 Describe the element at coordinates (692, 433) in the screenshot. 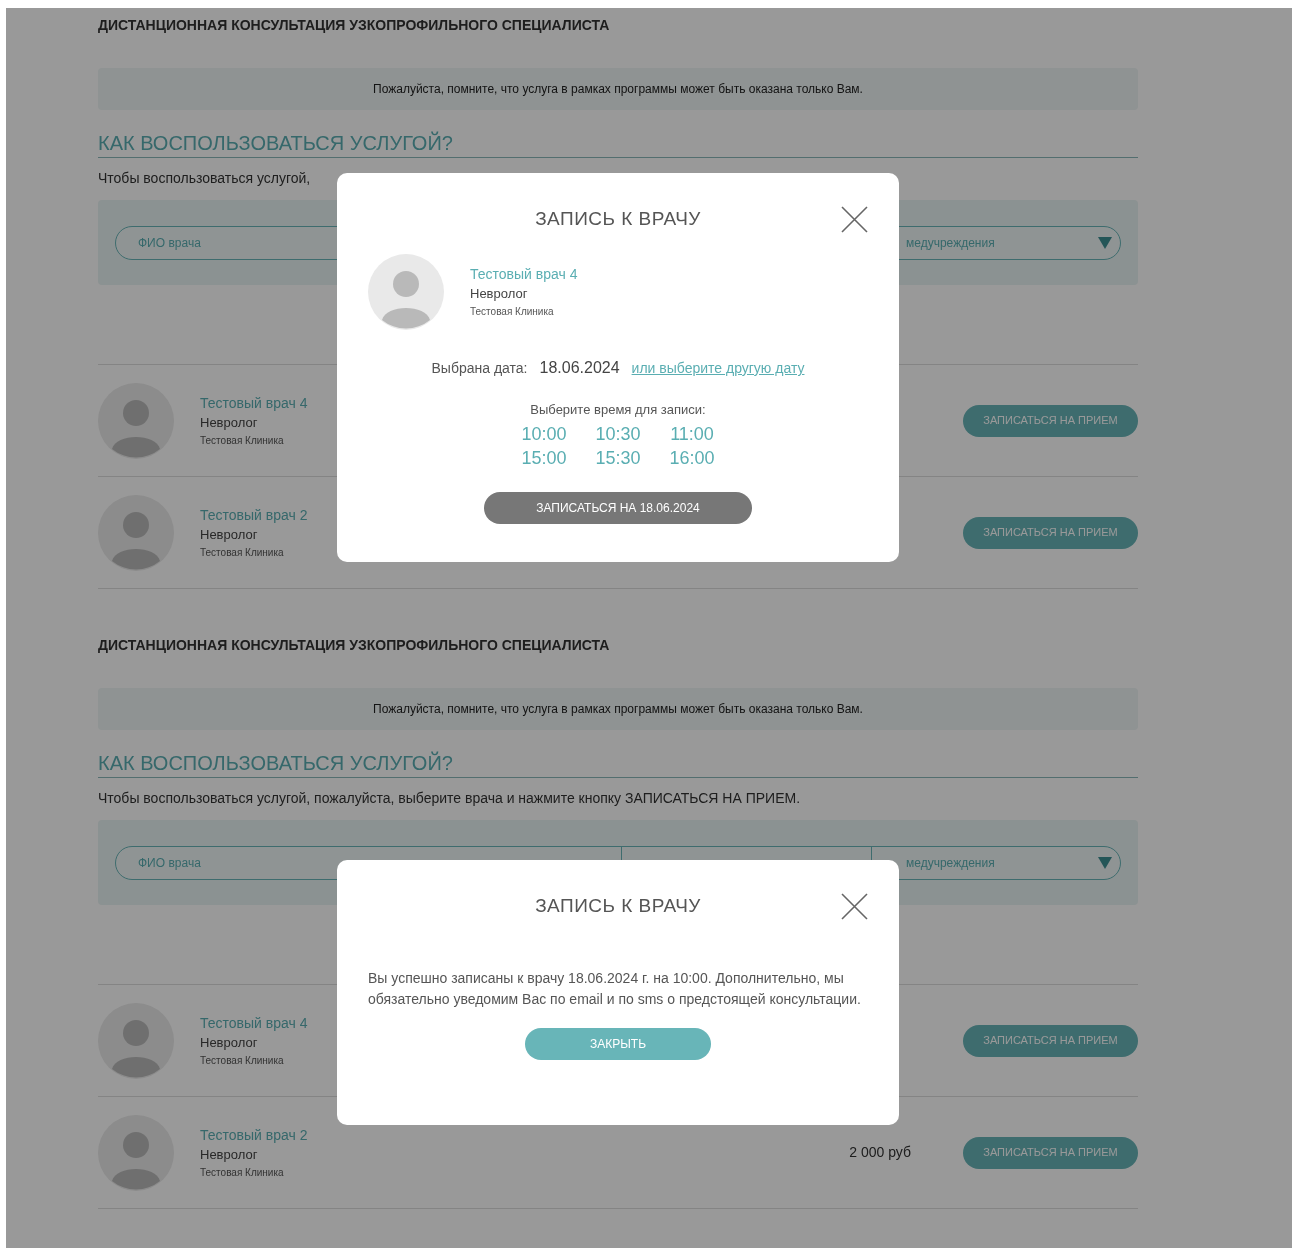

I see `time-slot: 11:00` at that location.